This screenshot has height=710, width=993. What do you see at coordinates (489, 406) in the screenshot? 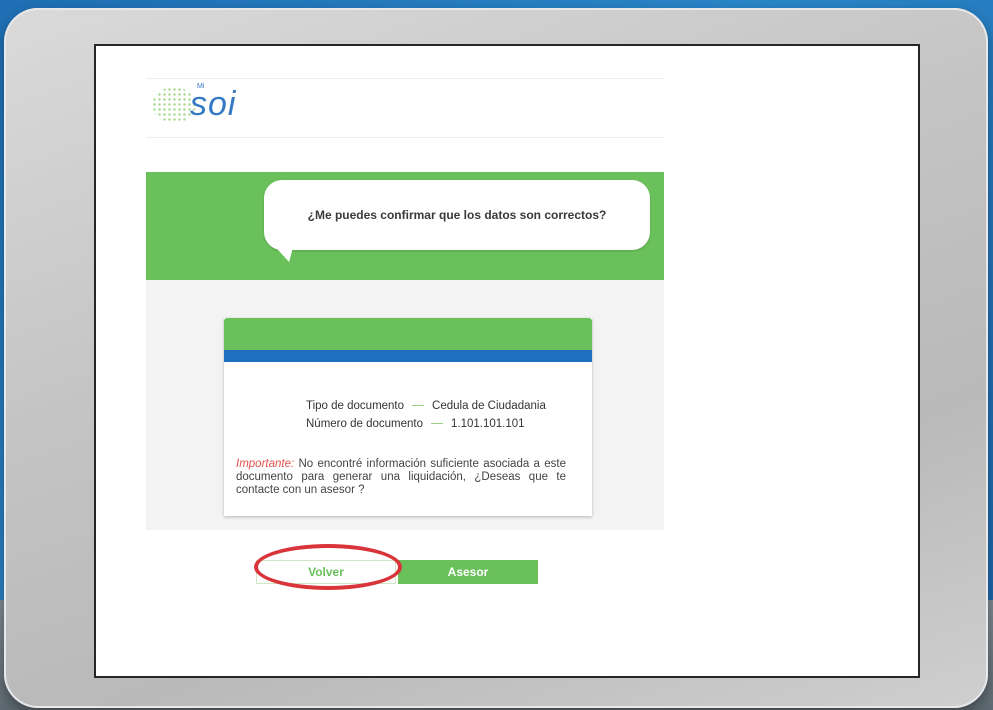
I see `tipo-documento-value: Cedula de Ciudadania` at bounding box center [489, 406].